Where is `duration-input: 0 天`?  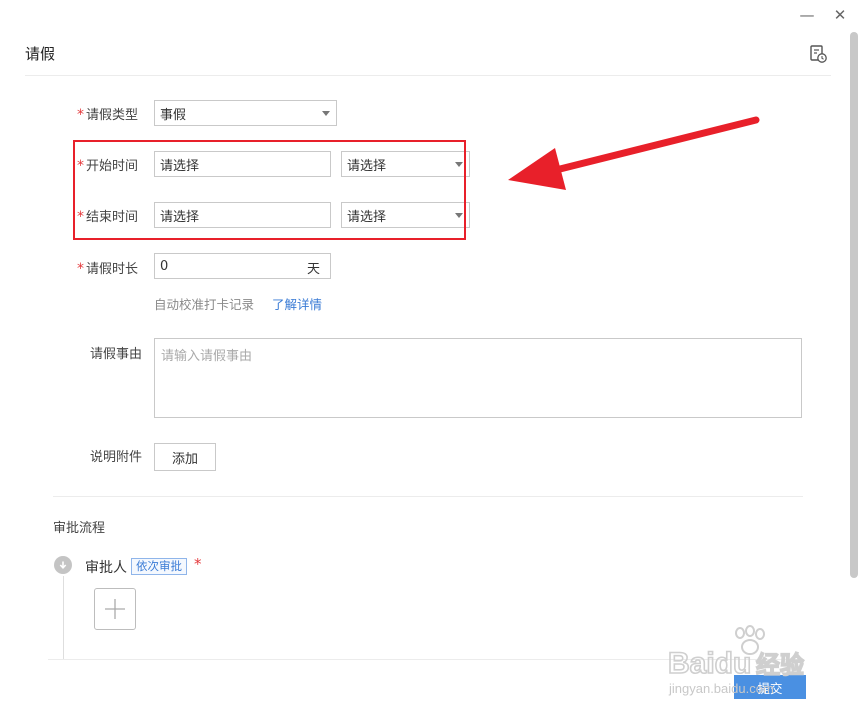
duration-input: 0 天 is located at coordinates (242, 266).